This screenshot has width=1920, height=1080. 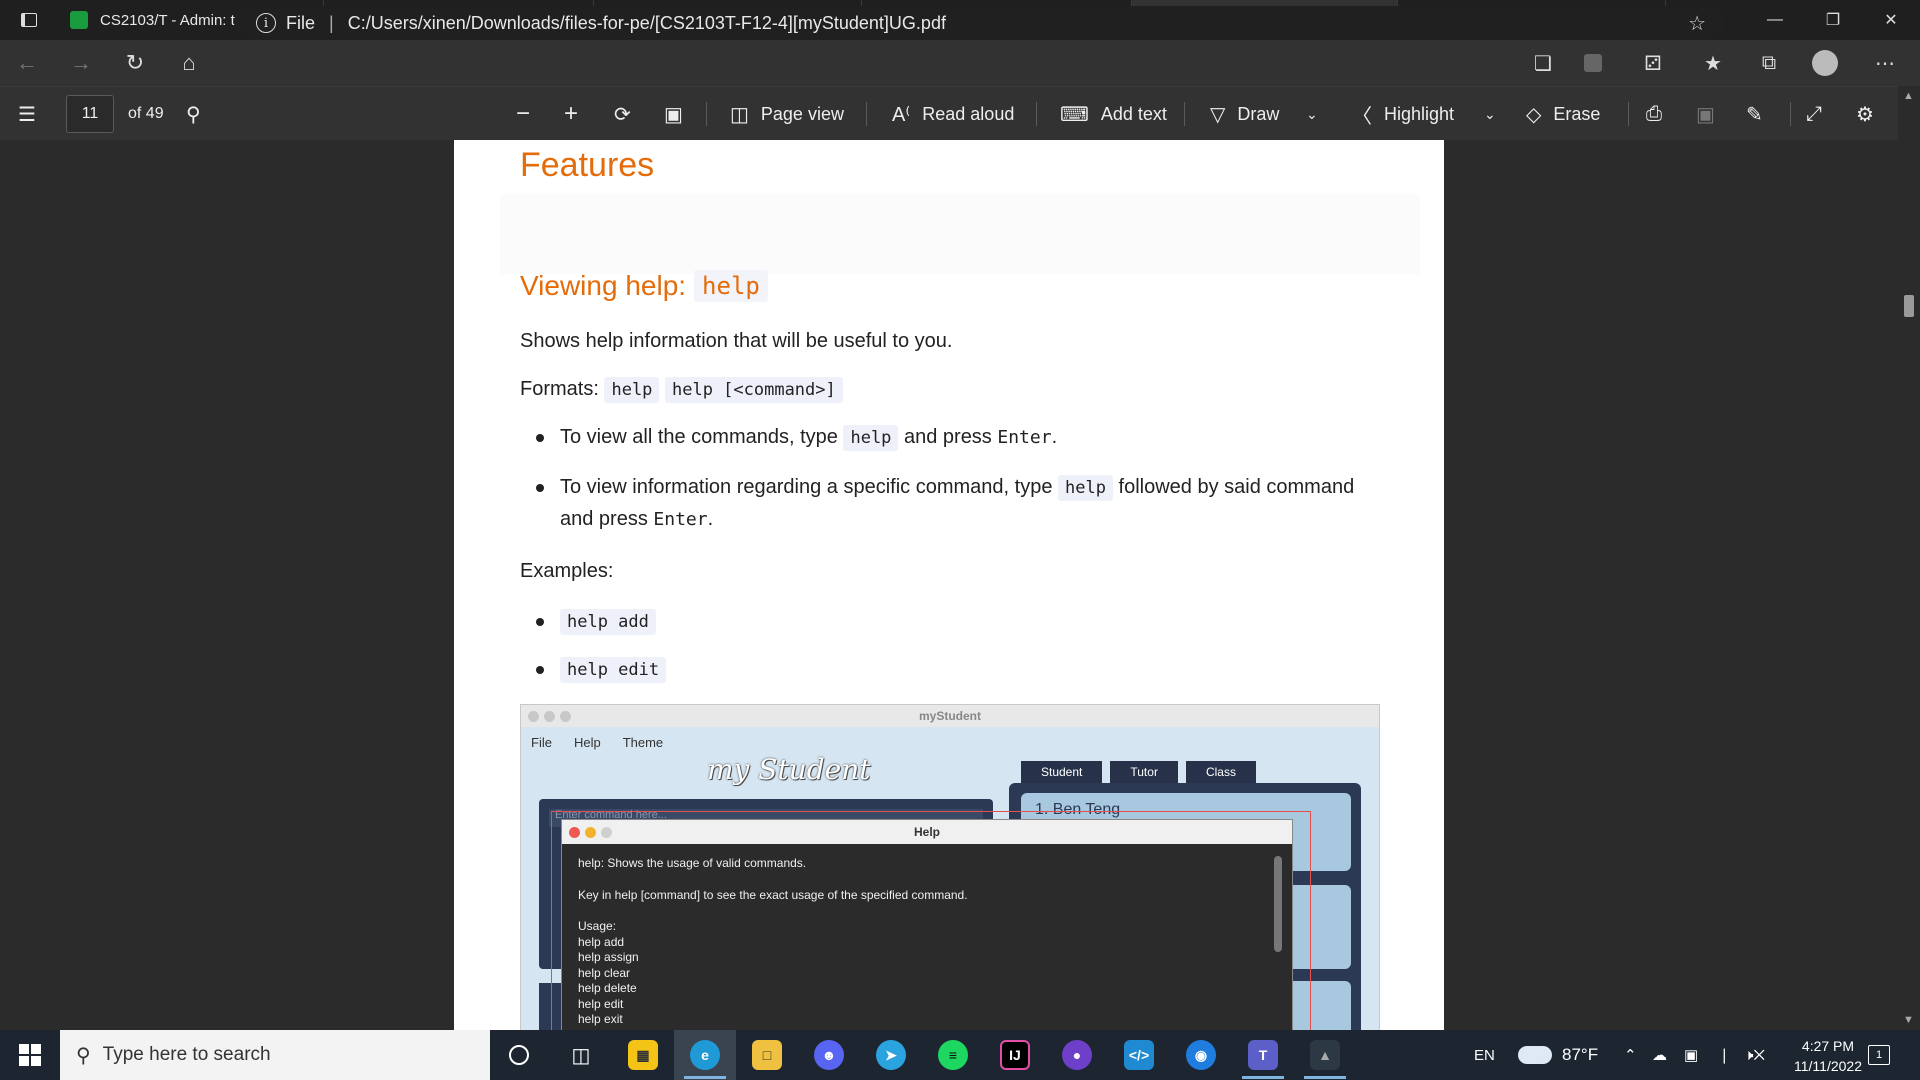 What do you see at coordinates (1653, 63) in the screenshot?
I see `extensions-puzzle-icon: ⚂` at bounding box center [1653, 63].